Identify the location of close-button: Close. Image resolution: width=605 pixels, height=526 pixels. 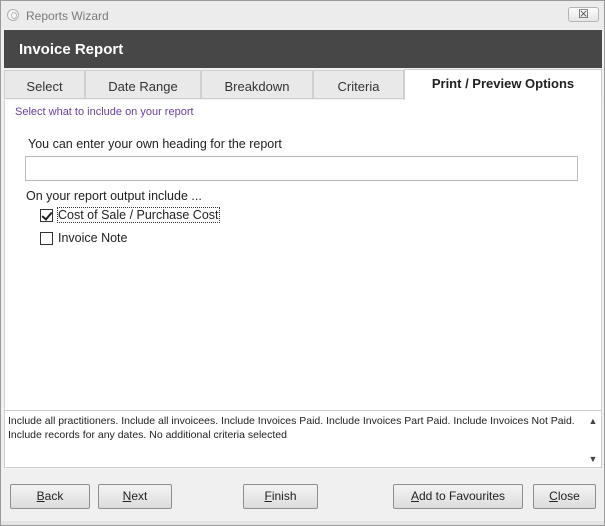
(564, 496).